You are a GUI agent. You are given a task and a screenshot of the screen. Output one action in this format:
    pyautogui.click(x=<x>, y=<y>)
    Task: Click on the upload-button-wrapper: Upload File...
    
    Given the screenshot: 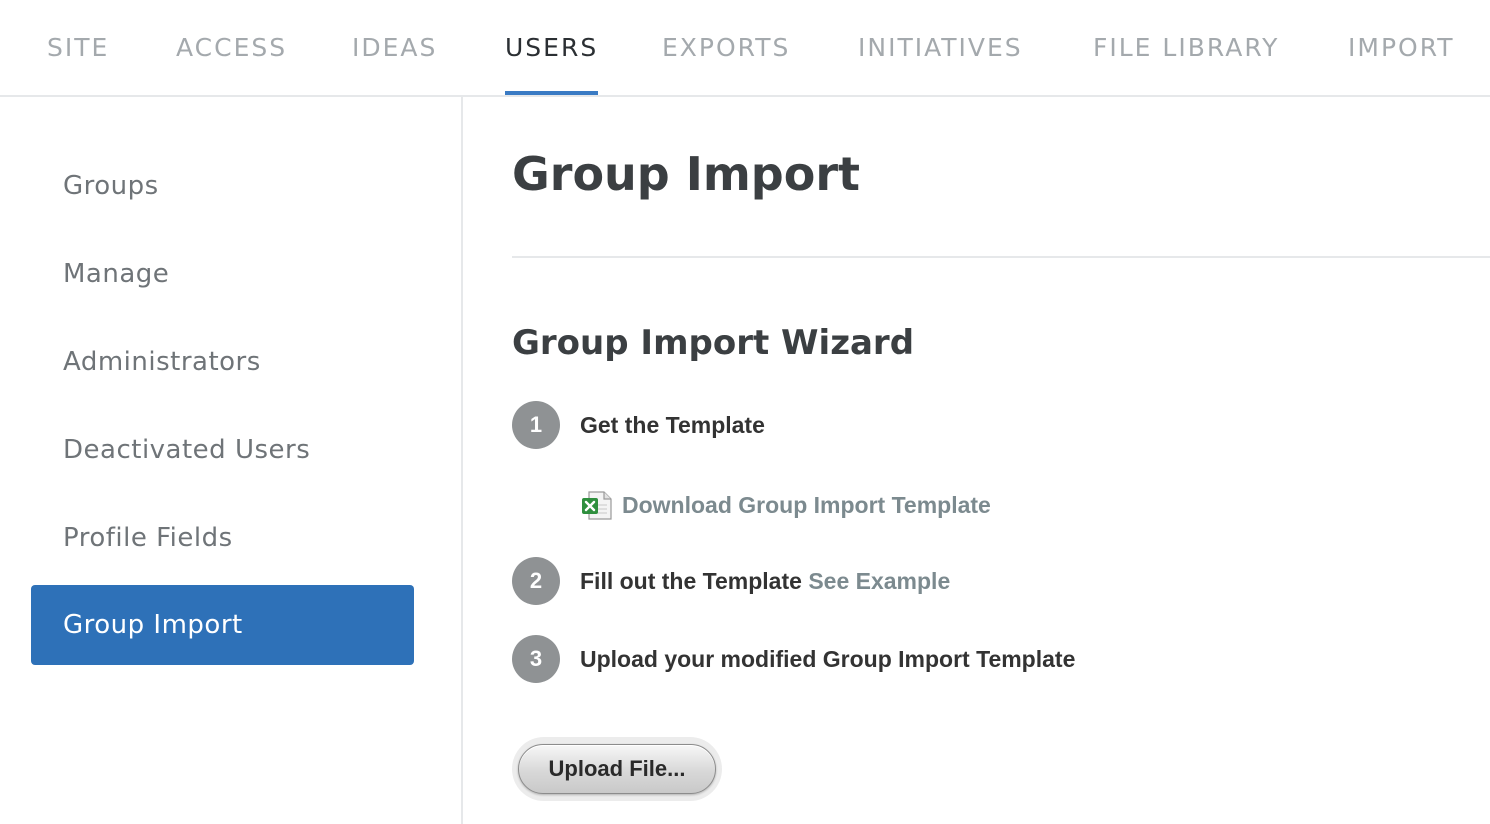 What is the action you would take?
    pyautogui.click(x=617, y=769)
    